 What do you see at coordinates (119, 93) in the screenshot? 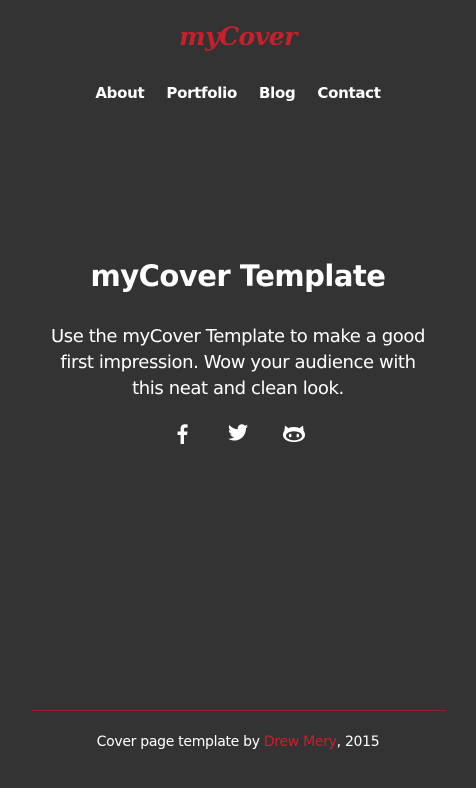
I see `nav-item-about: About` at bounding box center [119, 93].